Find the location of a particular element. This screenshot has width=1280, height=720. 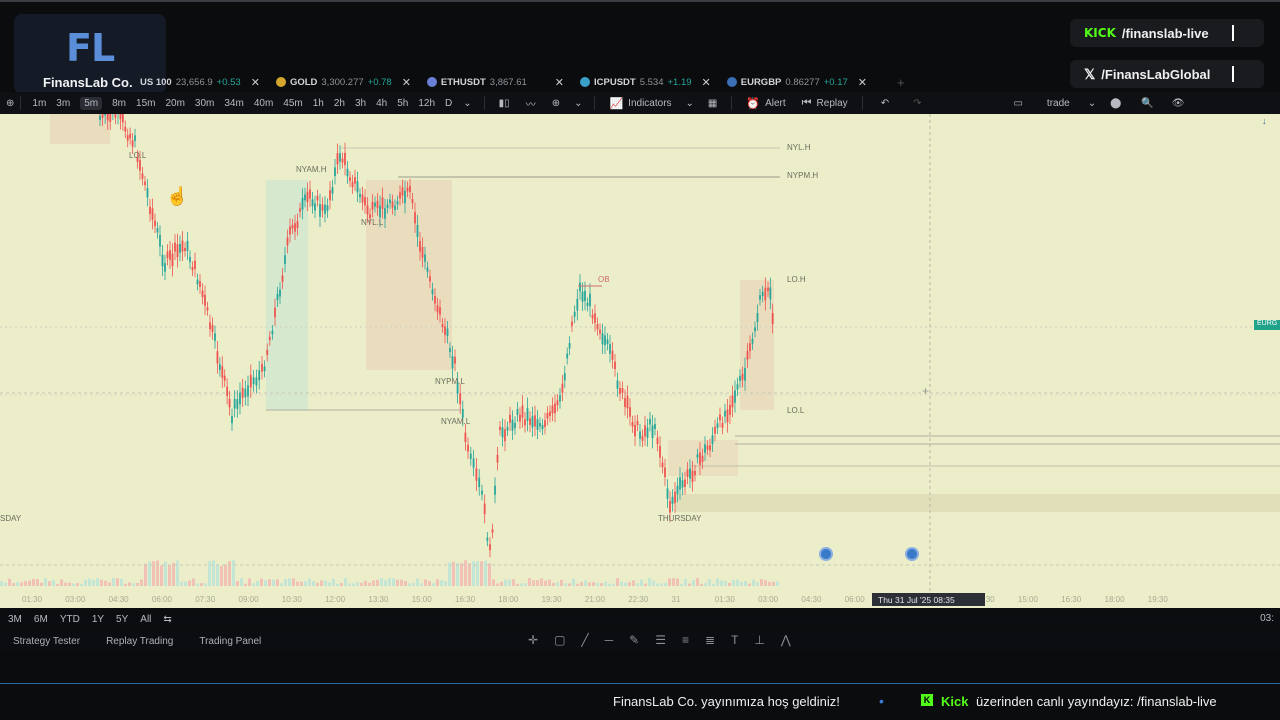

search-icon: 🔍 is located at coordinates (1147, 103).